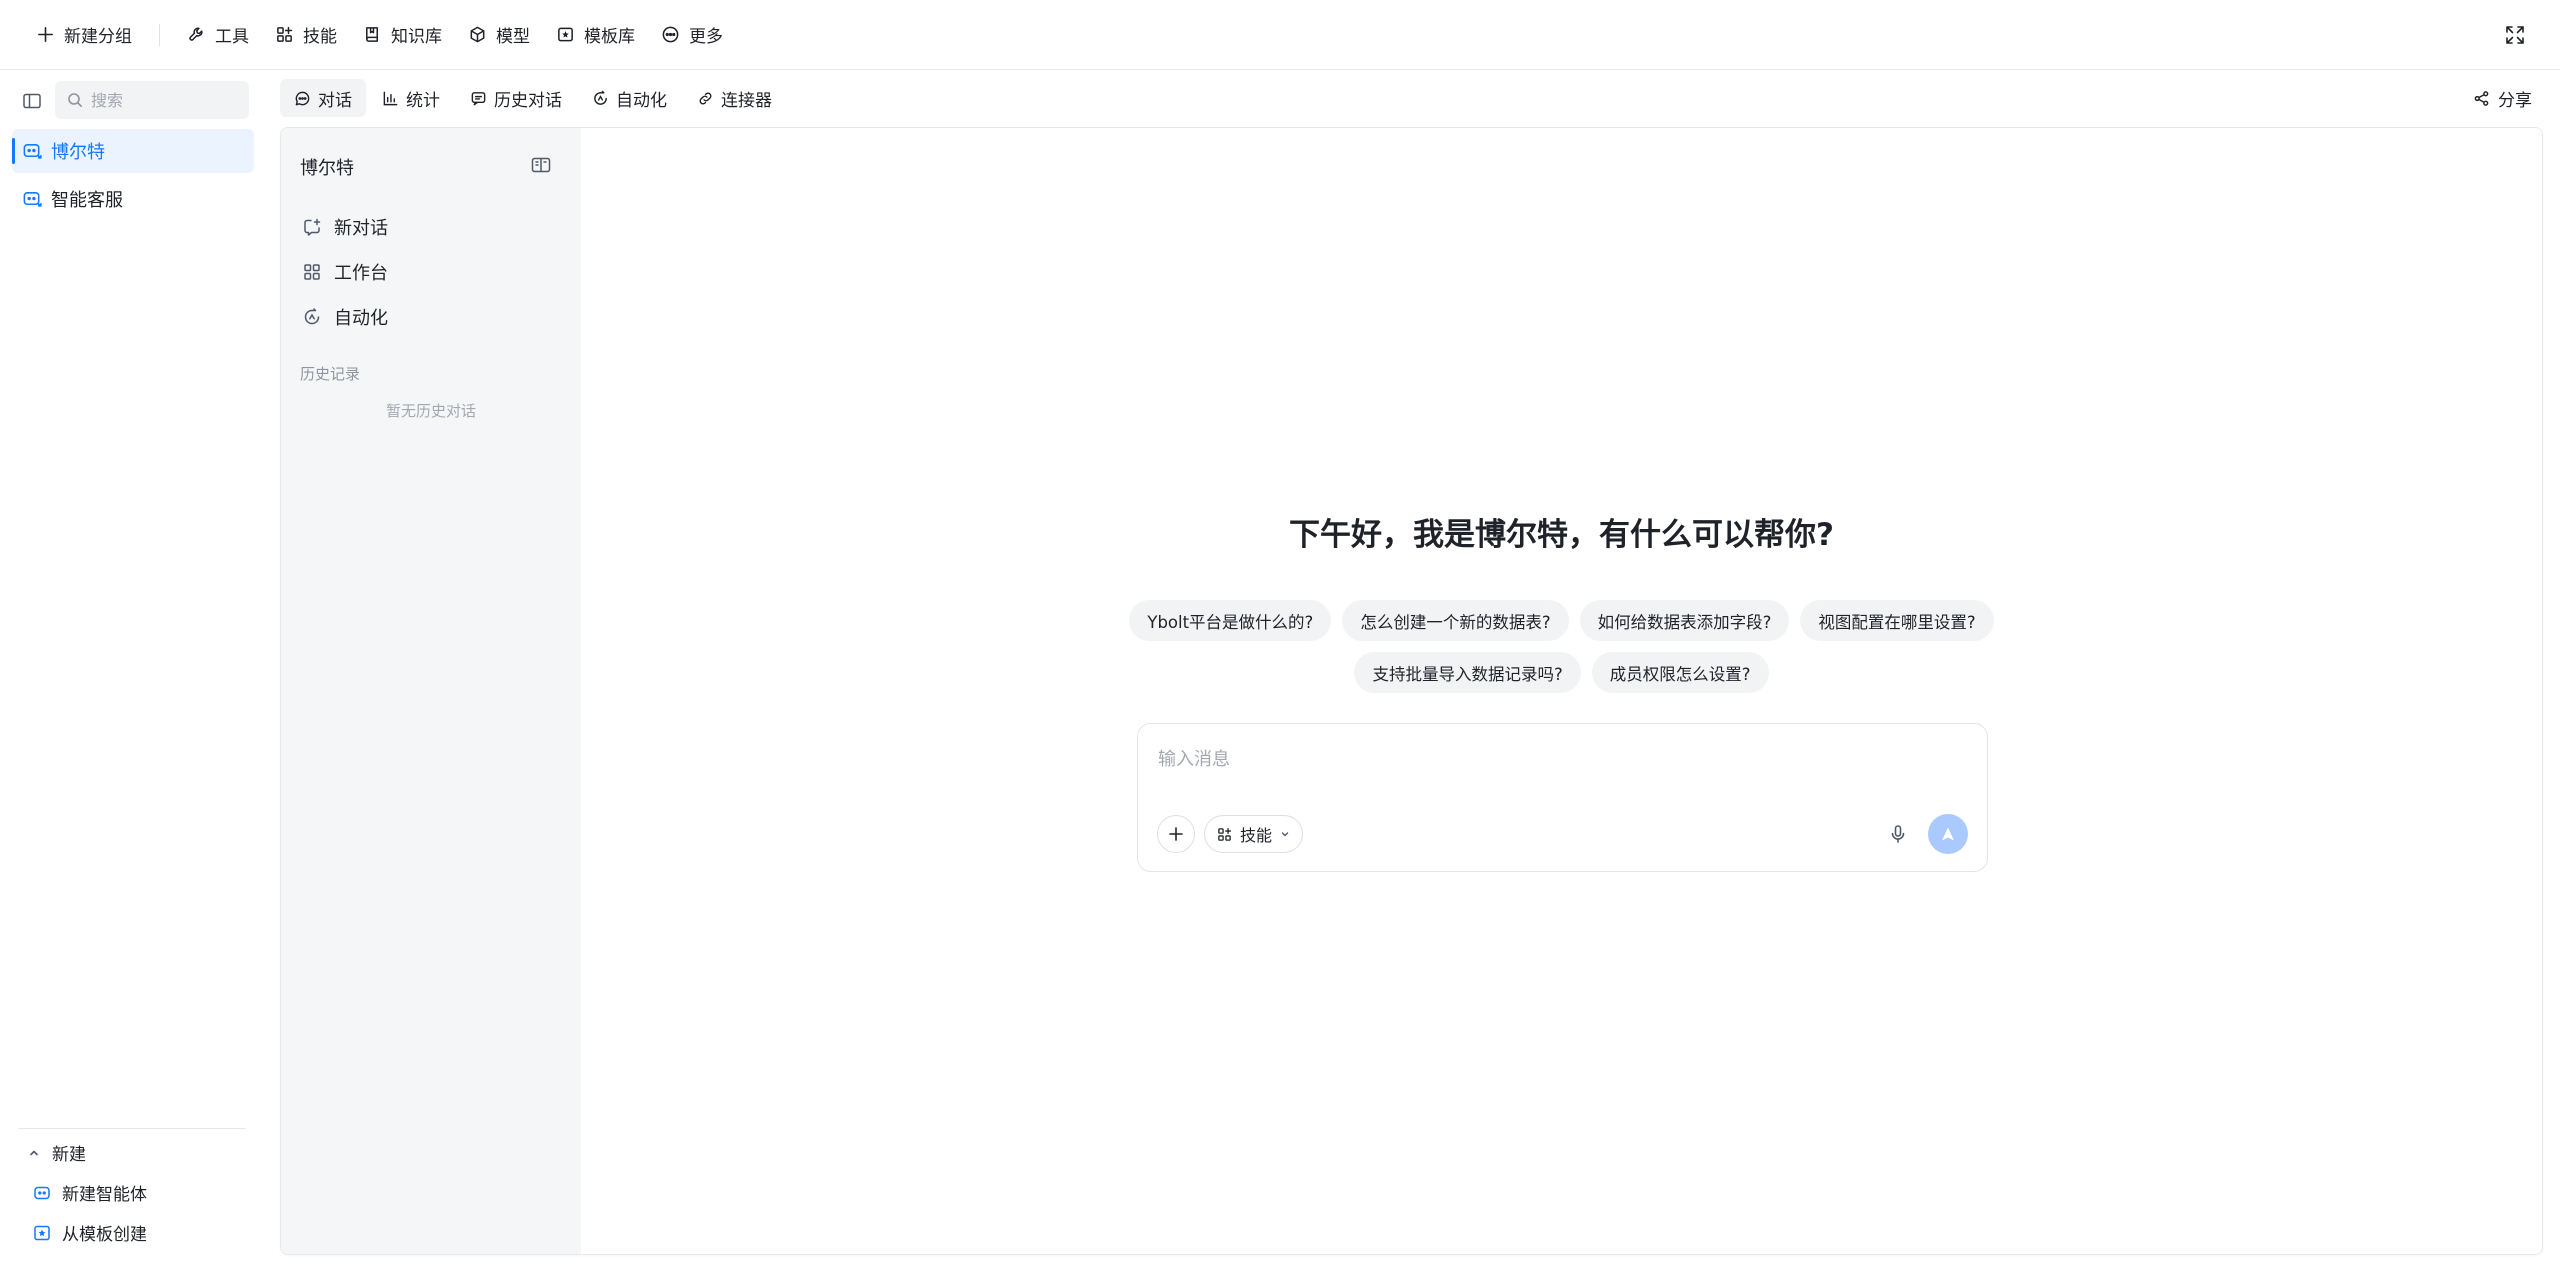 This screenshot has height=1271, width=2560. I want to click on tab-label: 对话, so click(335, 100).